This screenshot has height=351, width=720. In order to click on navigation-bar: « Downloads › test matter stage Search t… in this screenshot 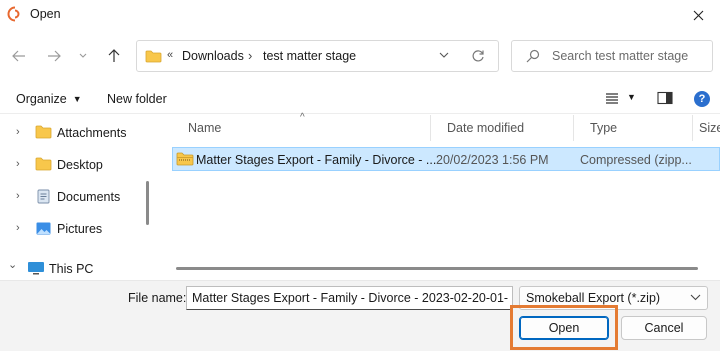, I will do `click(360, 56)`.